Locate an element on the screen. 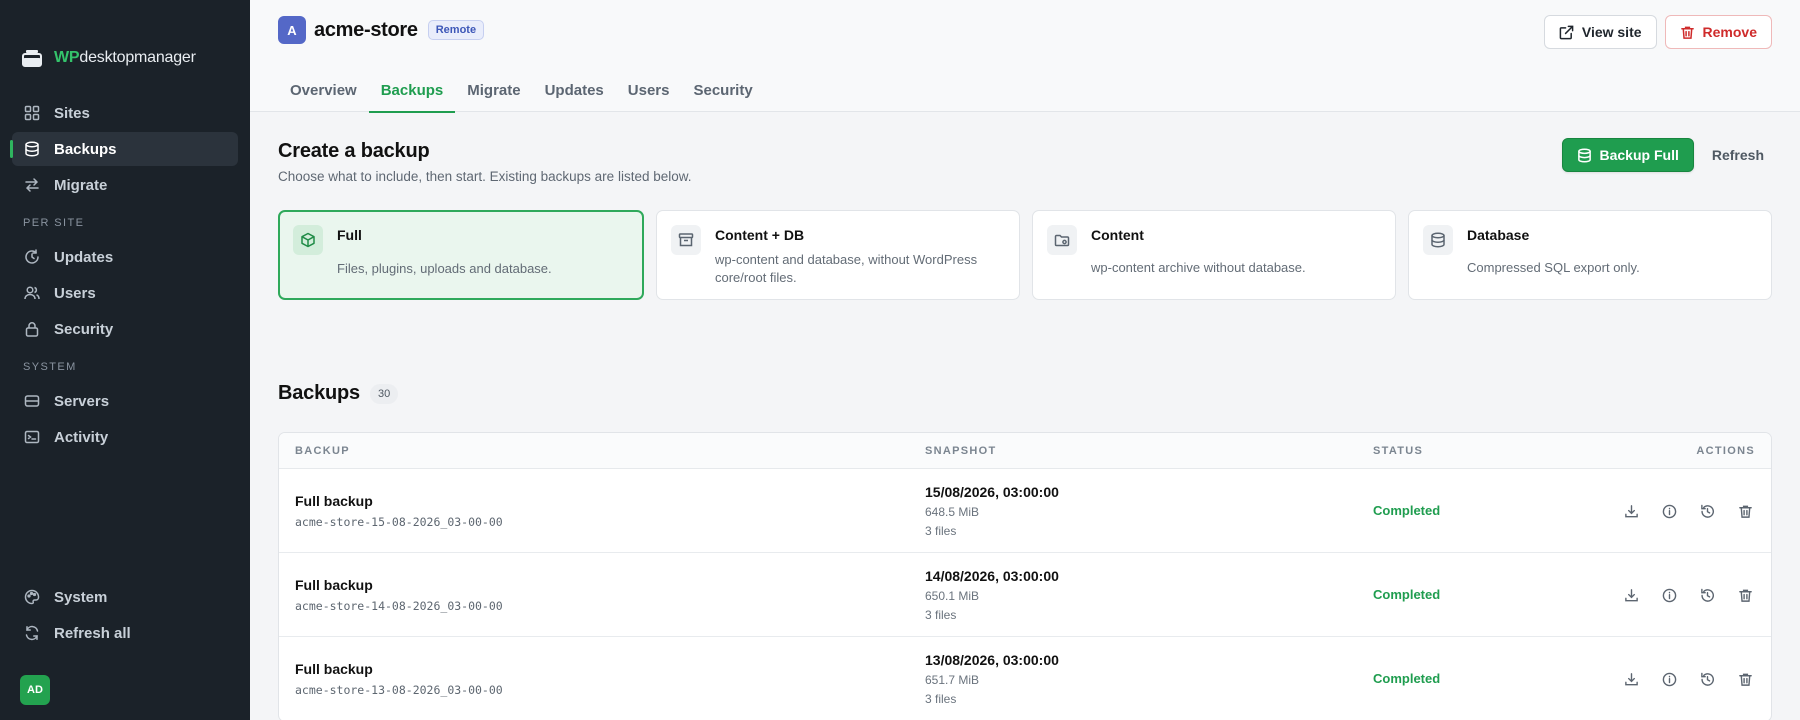 The image size is (1800, 720). site-type-badge: Remote is located at coordinates (456, 30).